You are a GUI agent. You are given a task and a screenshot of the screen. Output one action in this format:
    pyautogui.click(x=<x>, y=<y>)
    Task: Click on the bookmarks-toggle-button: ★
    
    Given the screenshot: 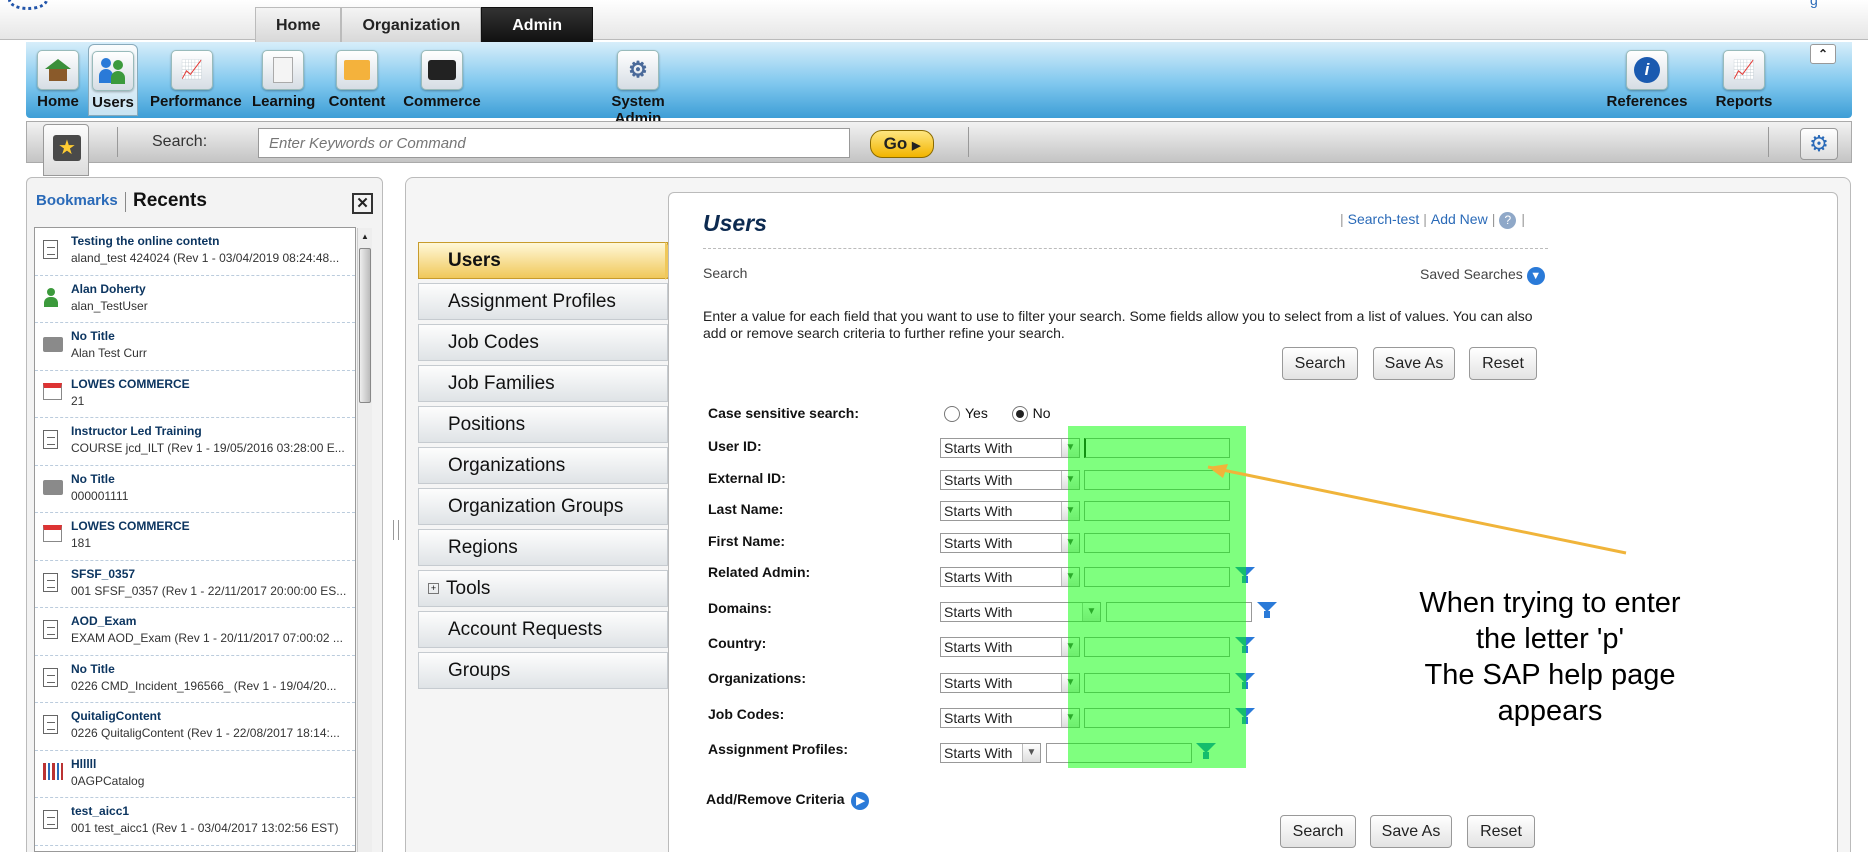 What is the action you would take?
    pyautogui.click(x=66, y=150)
    